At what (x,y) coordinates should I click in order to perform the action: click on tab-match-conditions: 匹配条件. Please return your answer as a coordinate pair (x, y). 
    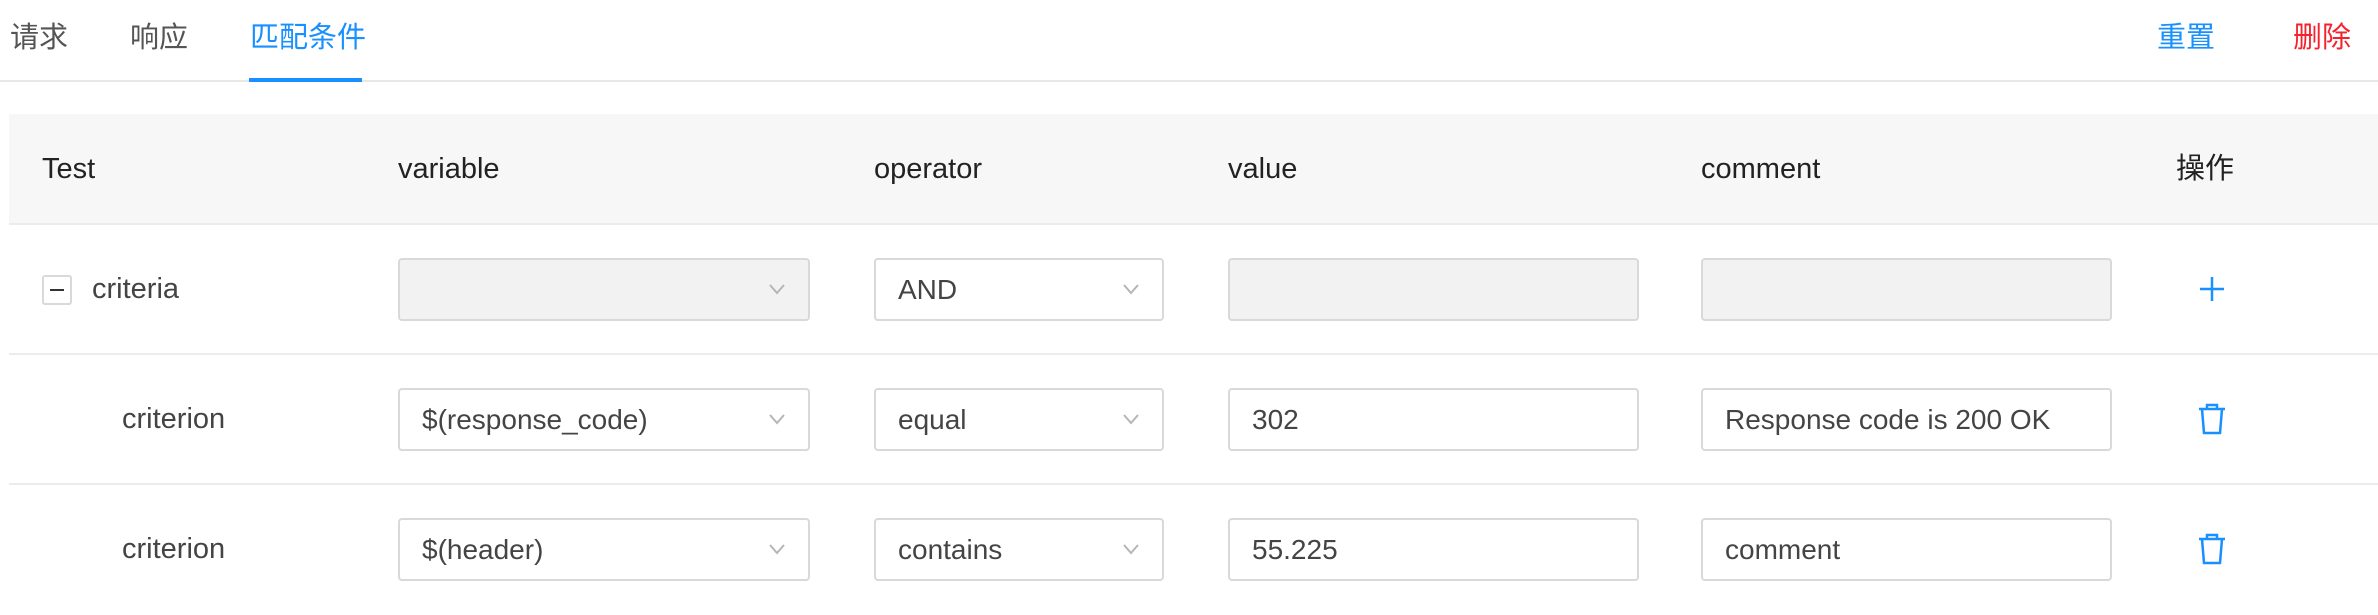
    Looking at the image, I should click on (308, 38).